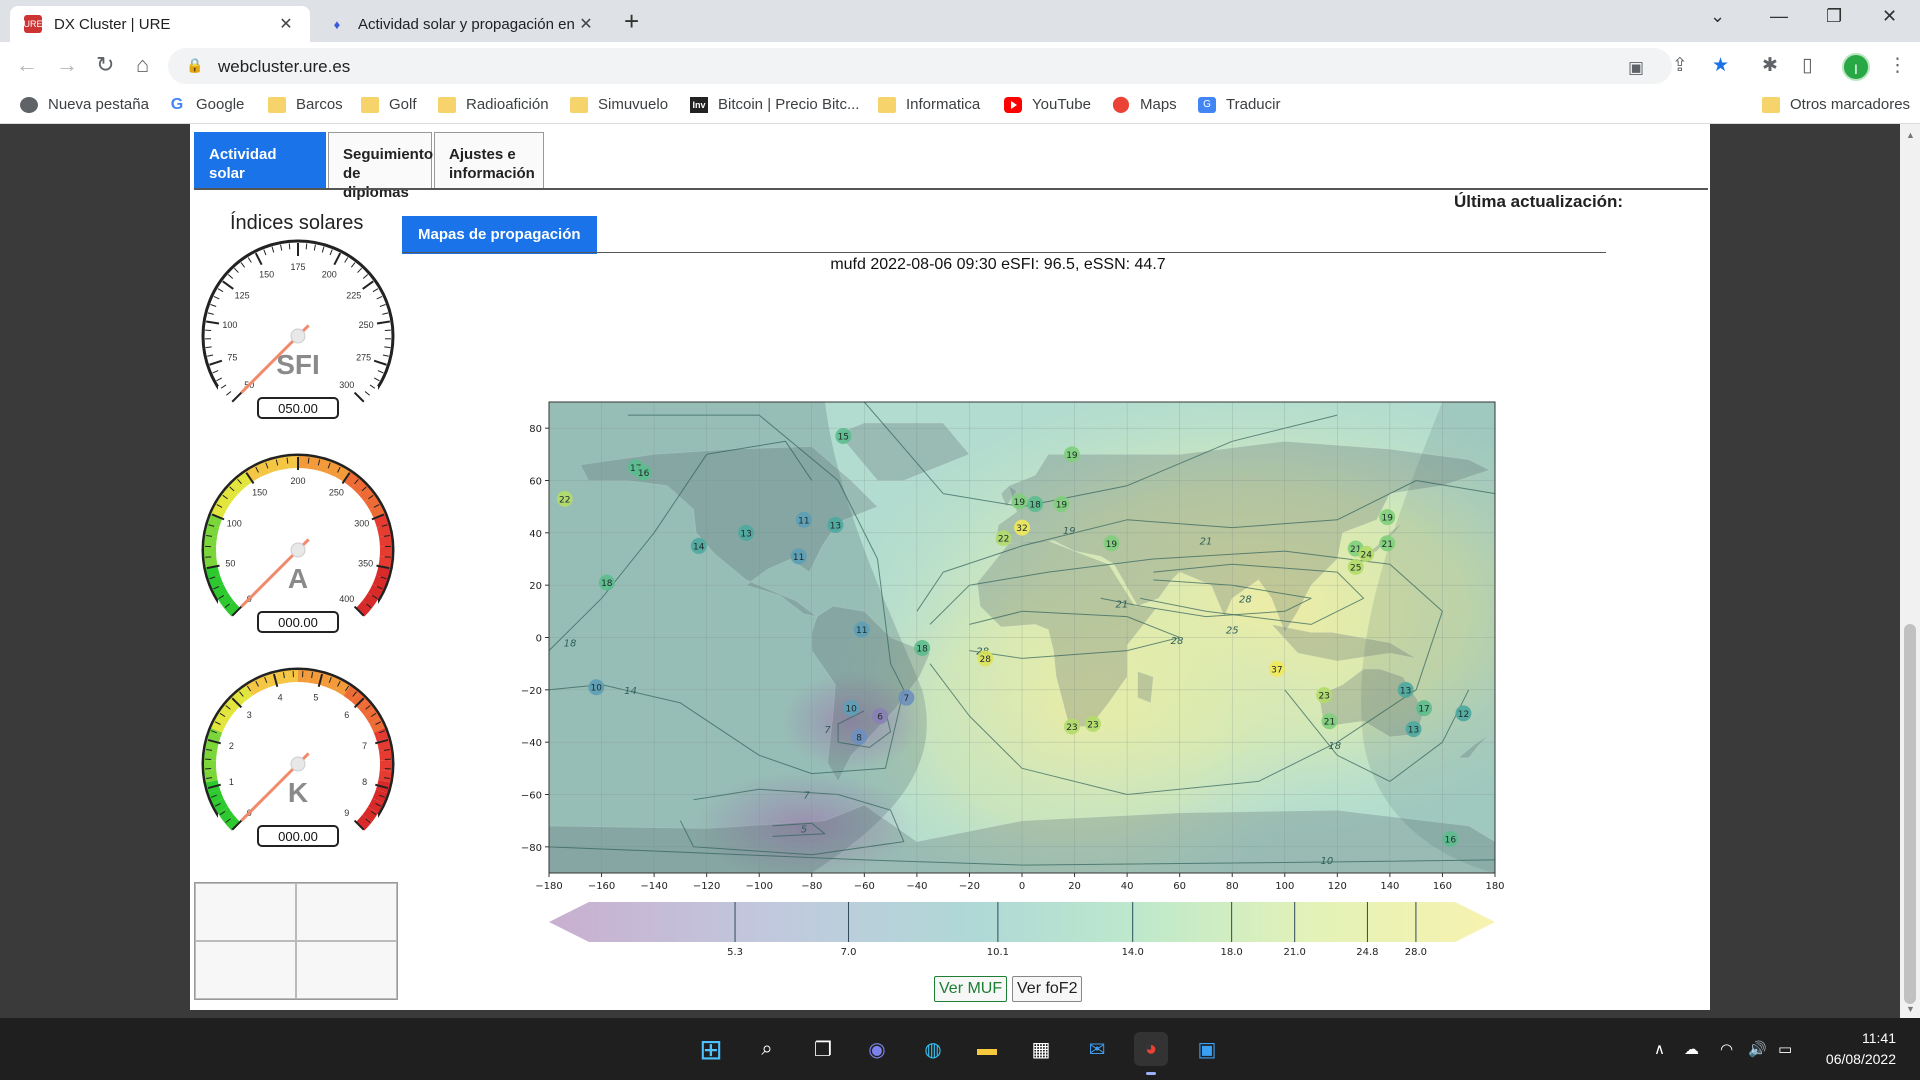  I want to click on bookmark-nueva-pestana: Nueva pestaña, so click(84, 104).